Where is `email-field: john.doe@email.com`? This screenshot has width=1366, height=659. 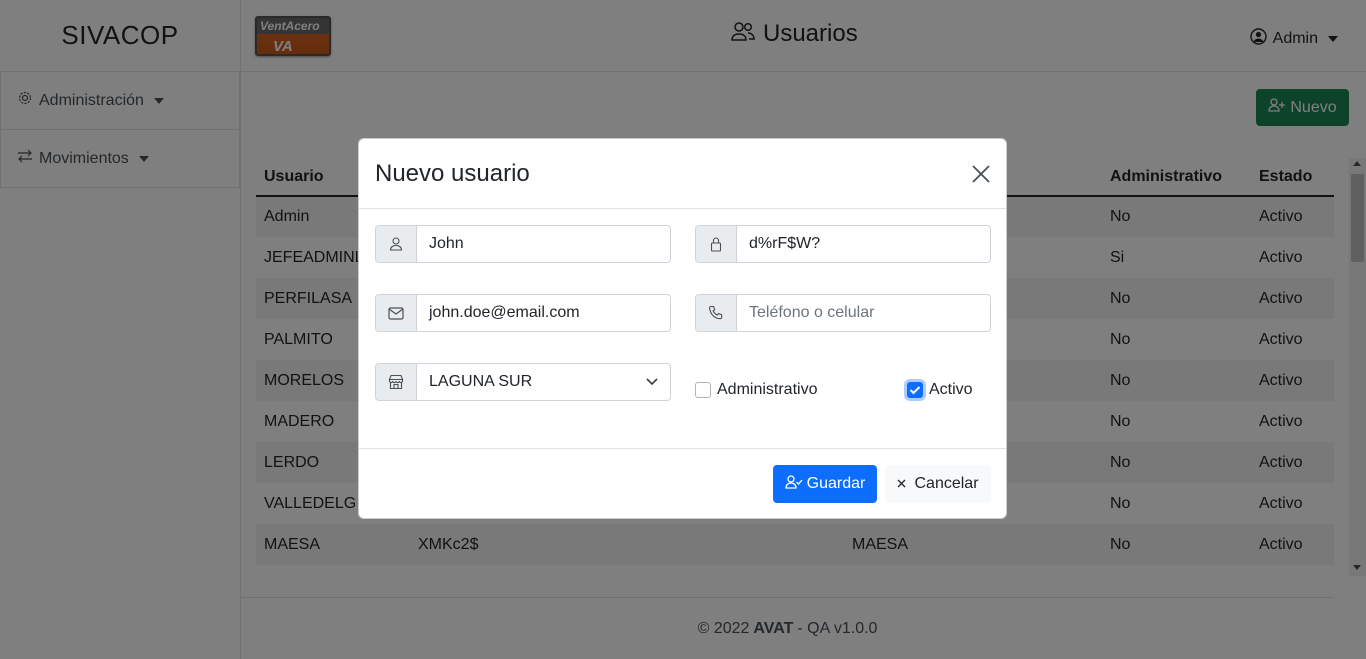 email-field: john.doe@email.com is located at coordinates (523, 313).